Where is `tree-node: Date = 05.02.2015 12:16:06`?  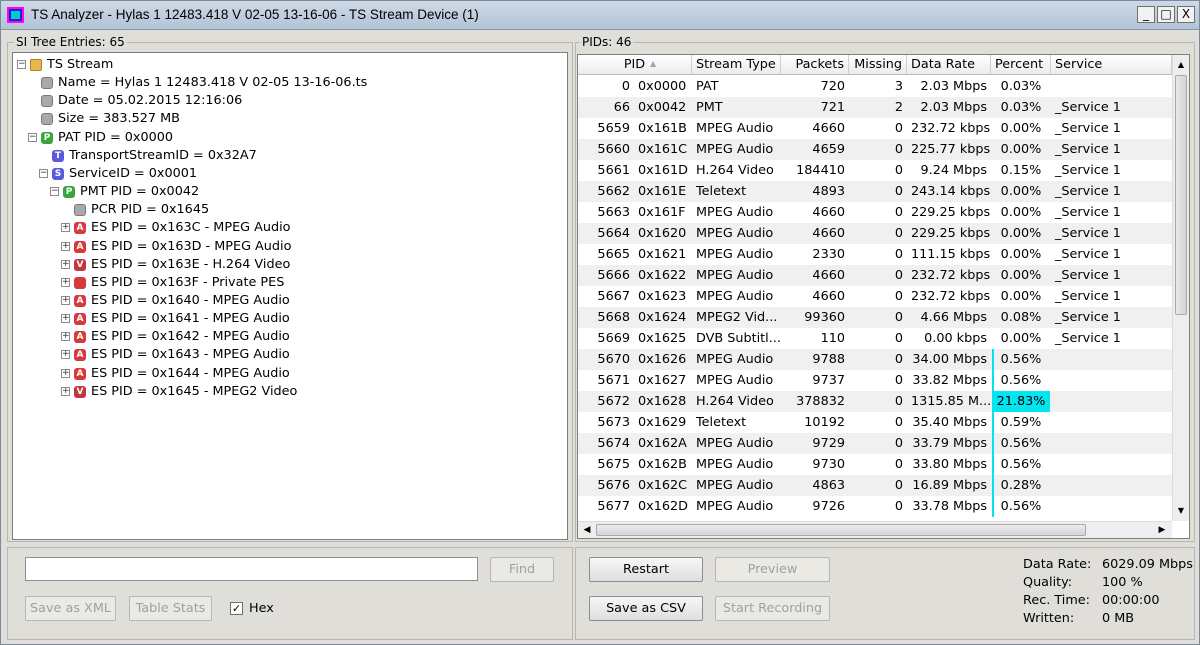 tree-node: Date = 05.02.2015 12:16:06 is located at coordinates (288, 101).